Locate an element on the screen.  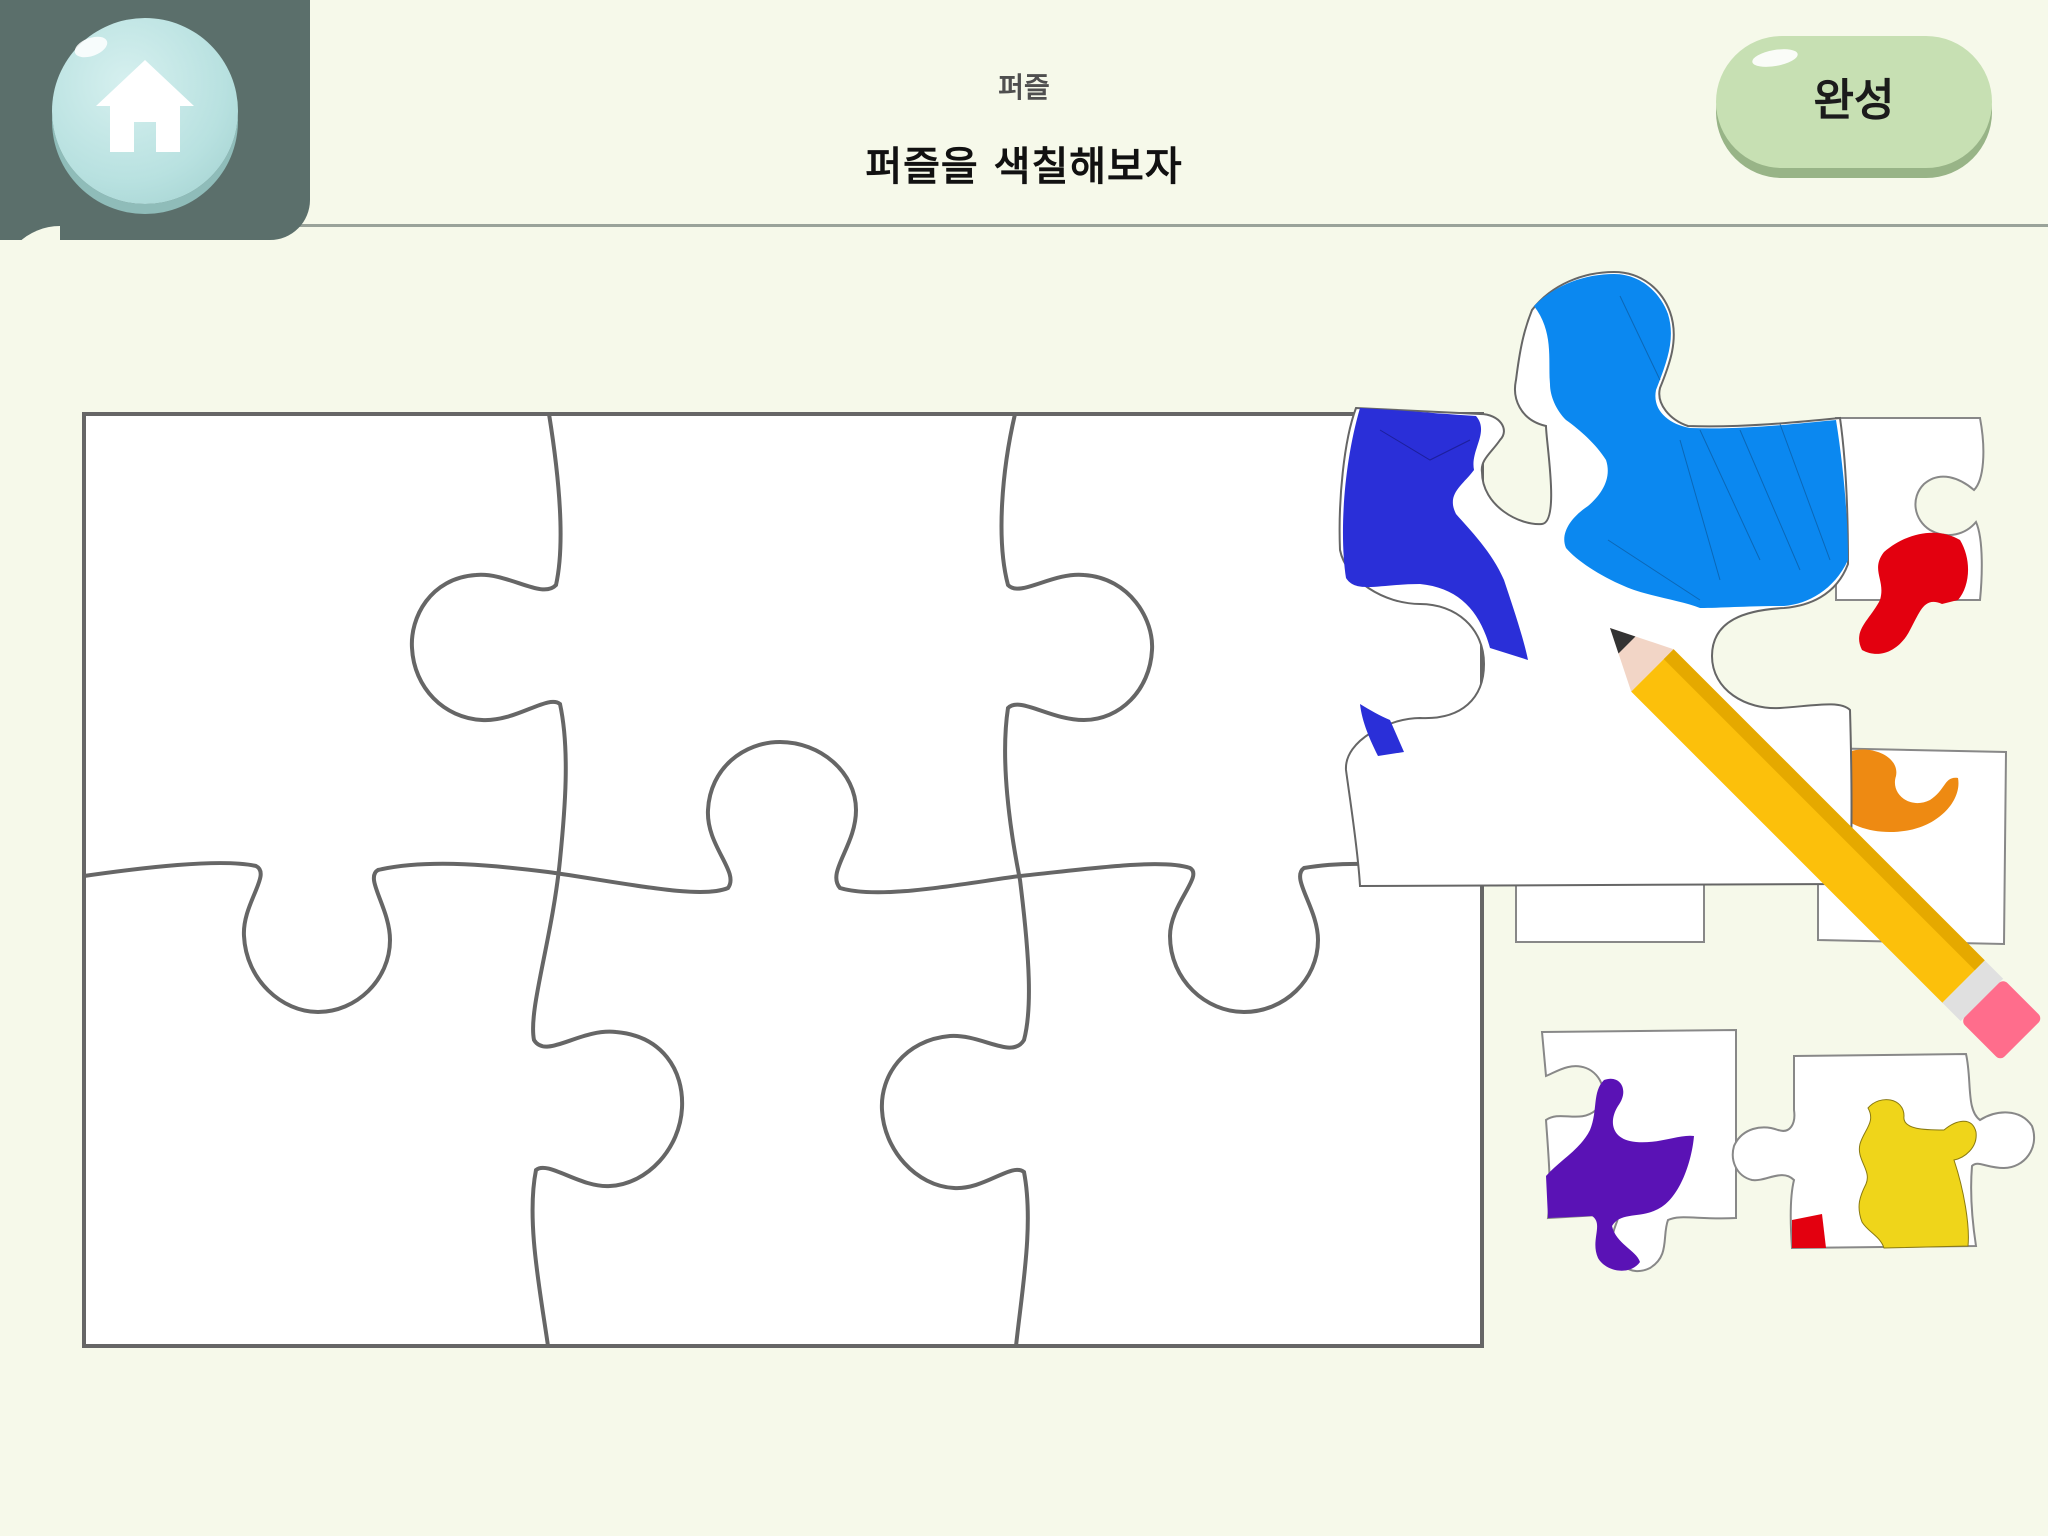
piece-yellow is located at coordinates (1883, 1151).